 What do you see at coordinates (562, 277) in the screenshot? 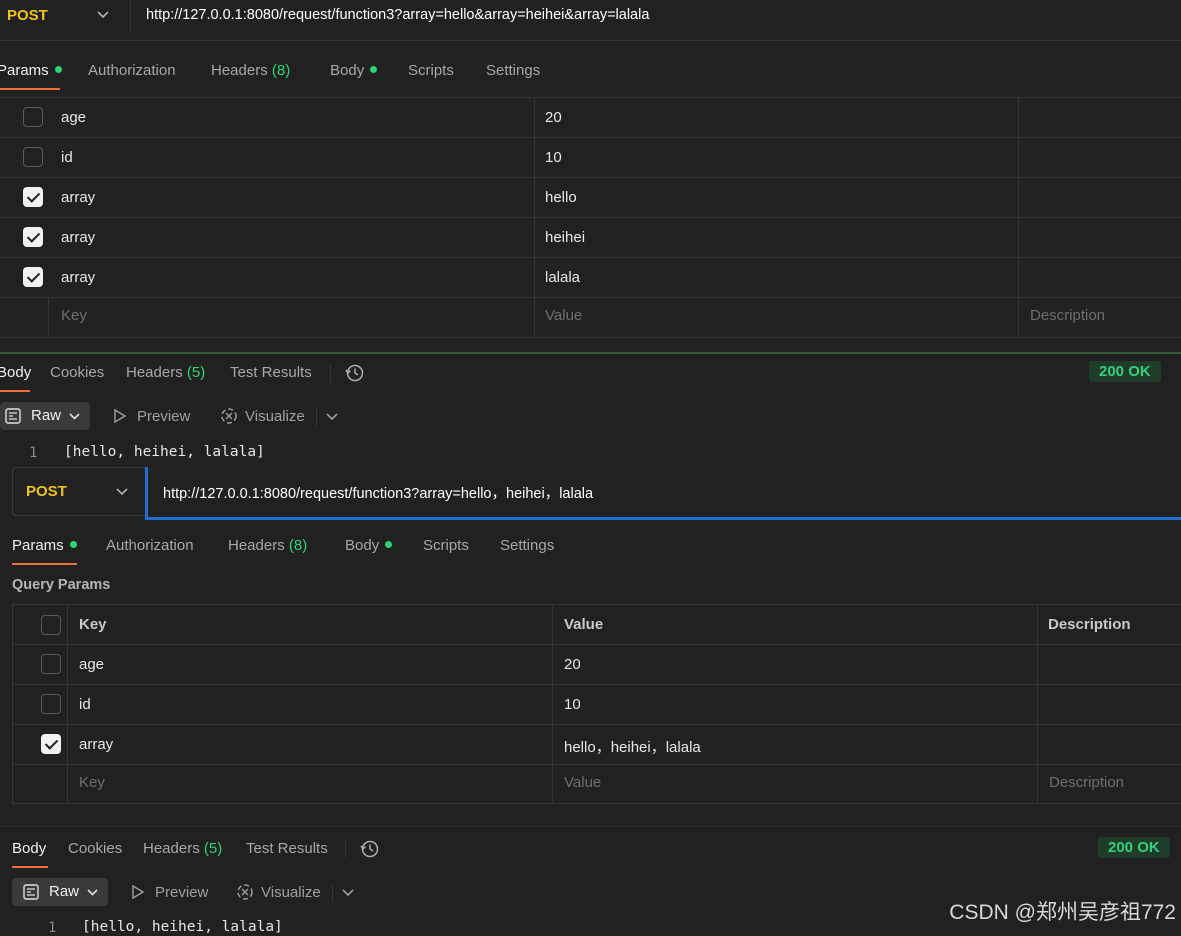
I see `param-value: lalala` at bounding box center [562, 277].